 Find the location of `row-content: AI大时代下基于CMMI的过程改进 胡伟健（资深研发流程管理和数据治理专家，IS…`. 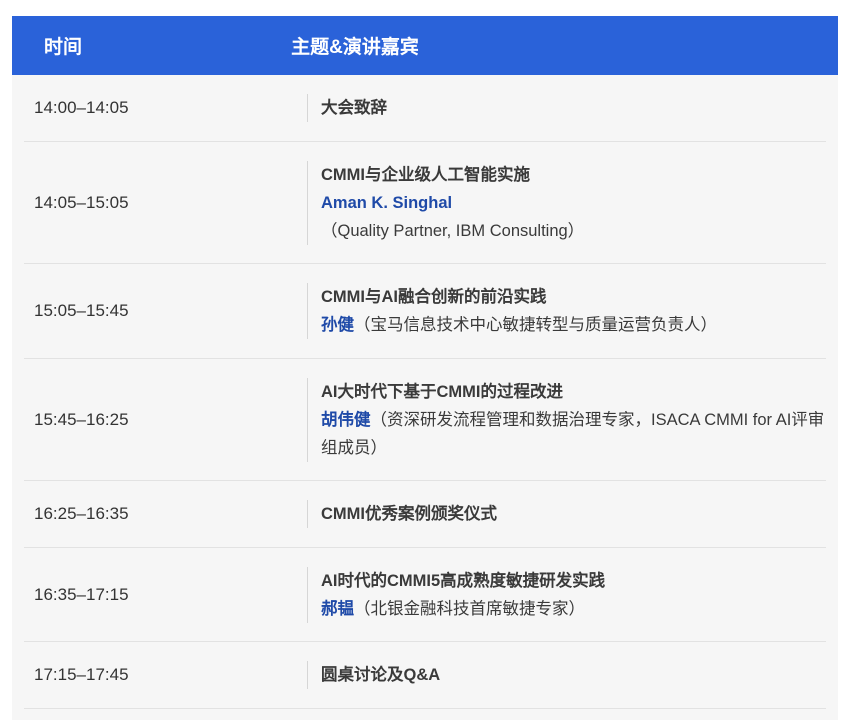

row-content: AI大时代下基于CMMI的过程改进 胡伟健（资深研发流程管理和数据治理专家，IS… is located at coordinates (566, 419).